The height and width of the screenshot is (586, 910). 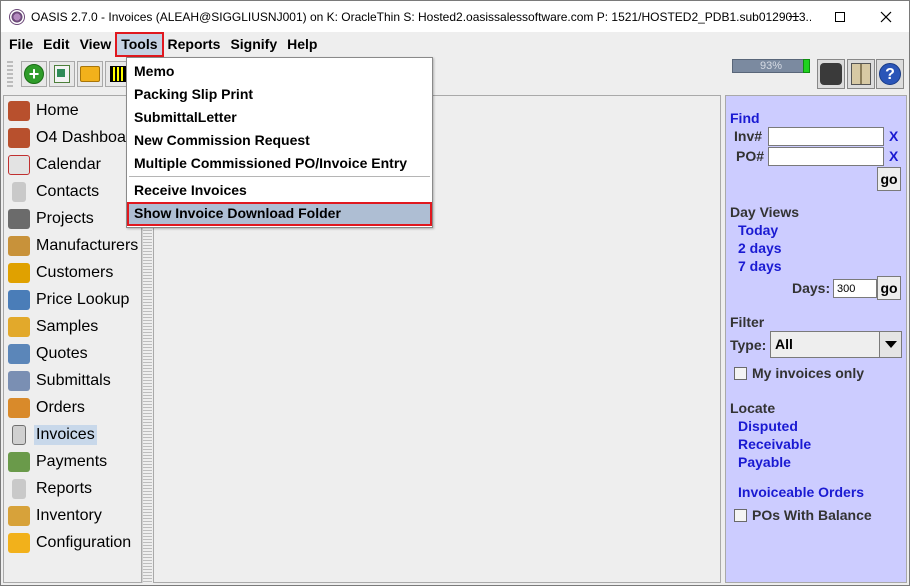 I want to click on app-logo-icon, so click(x=17, y=16).